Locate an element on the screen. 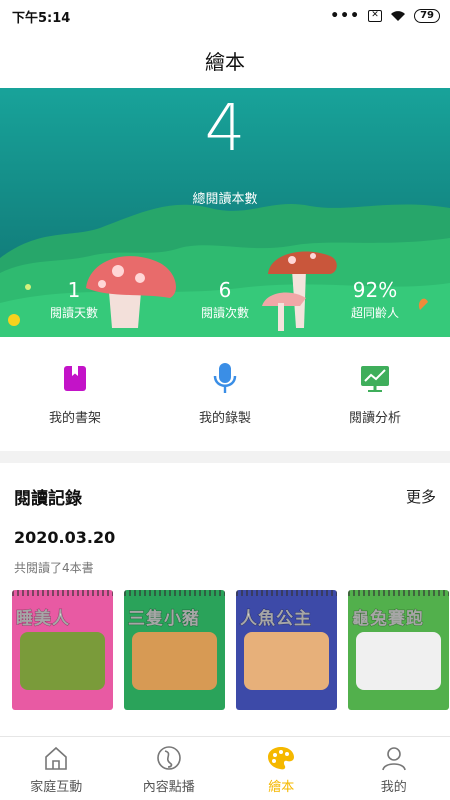 The height and width of the screenshot is (800, 450). nav-label: 我的 is located at coordinates (393, 787).